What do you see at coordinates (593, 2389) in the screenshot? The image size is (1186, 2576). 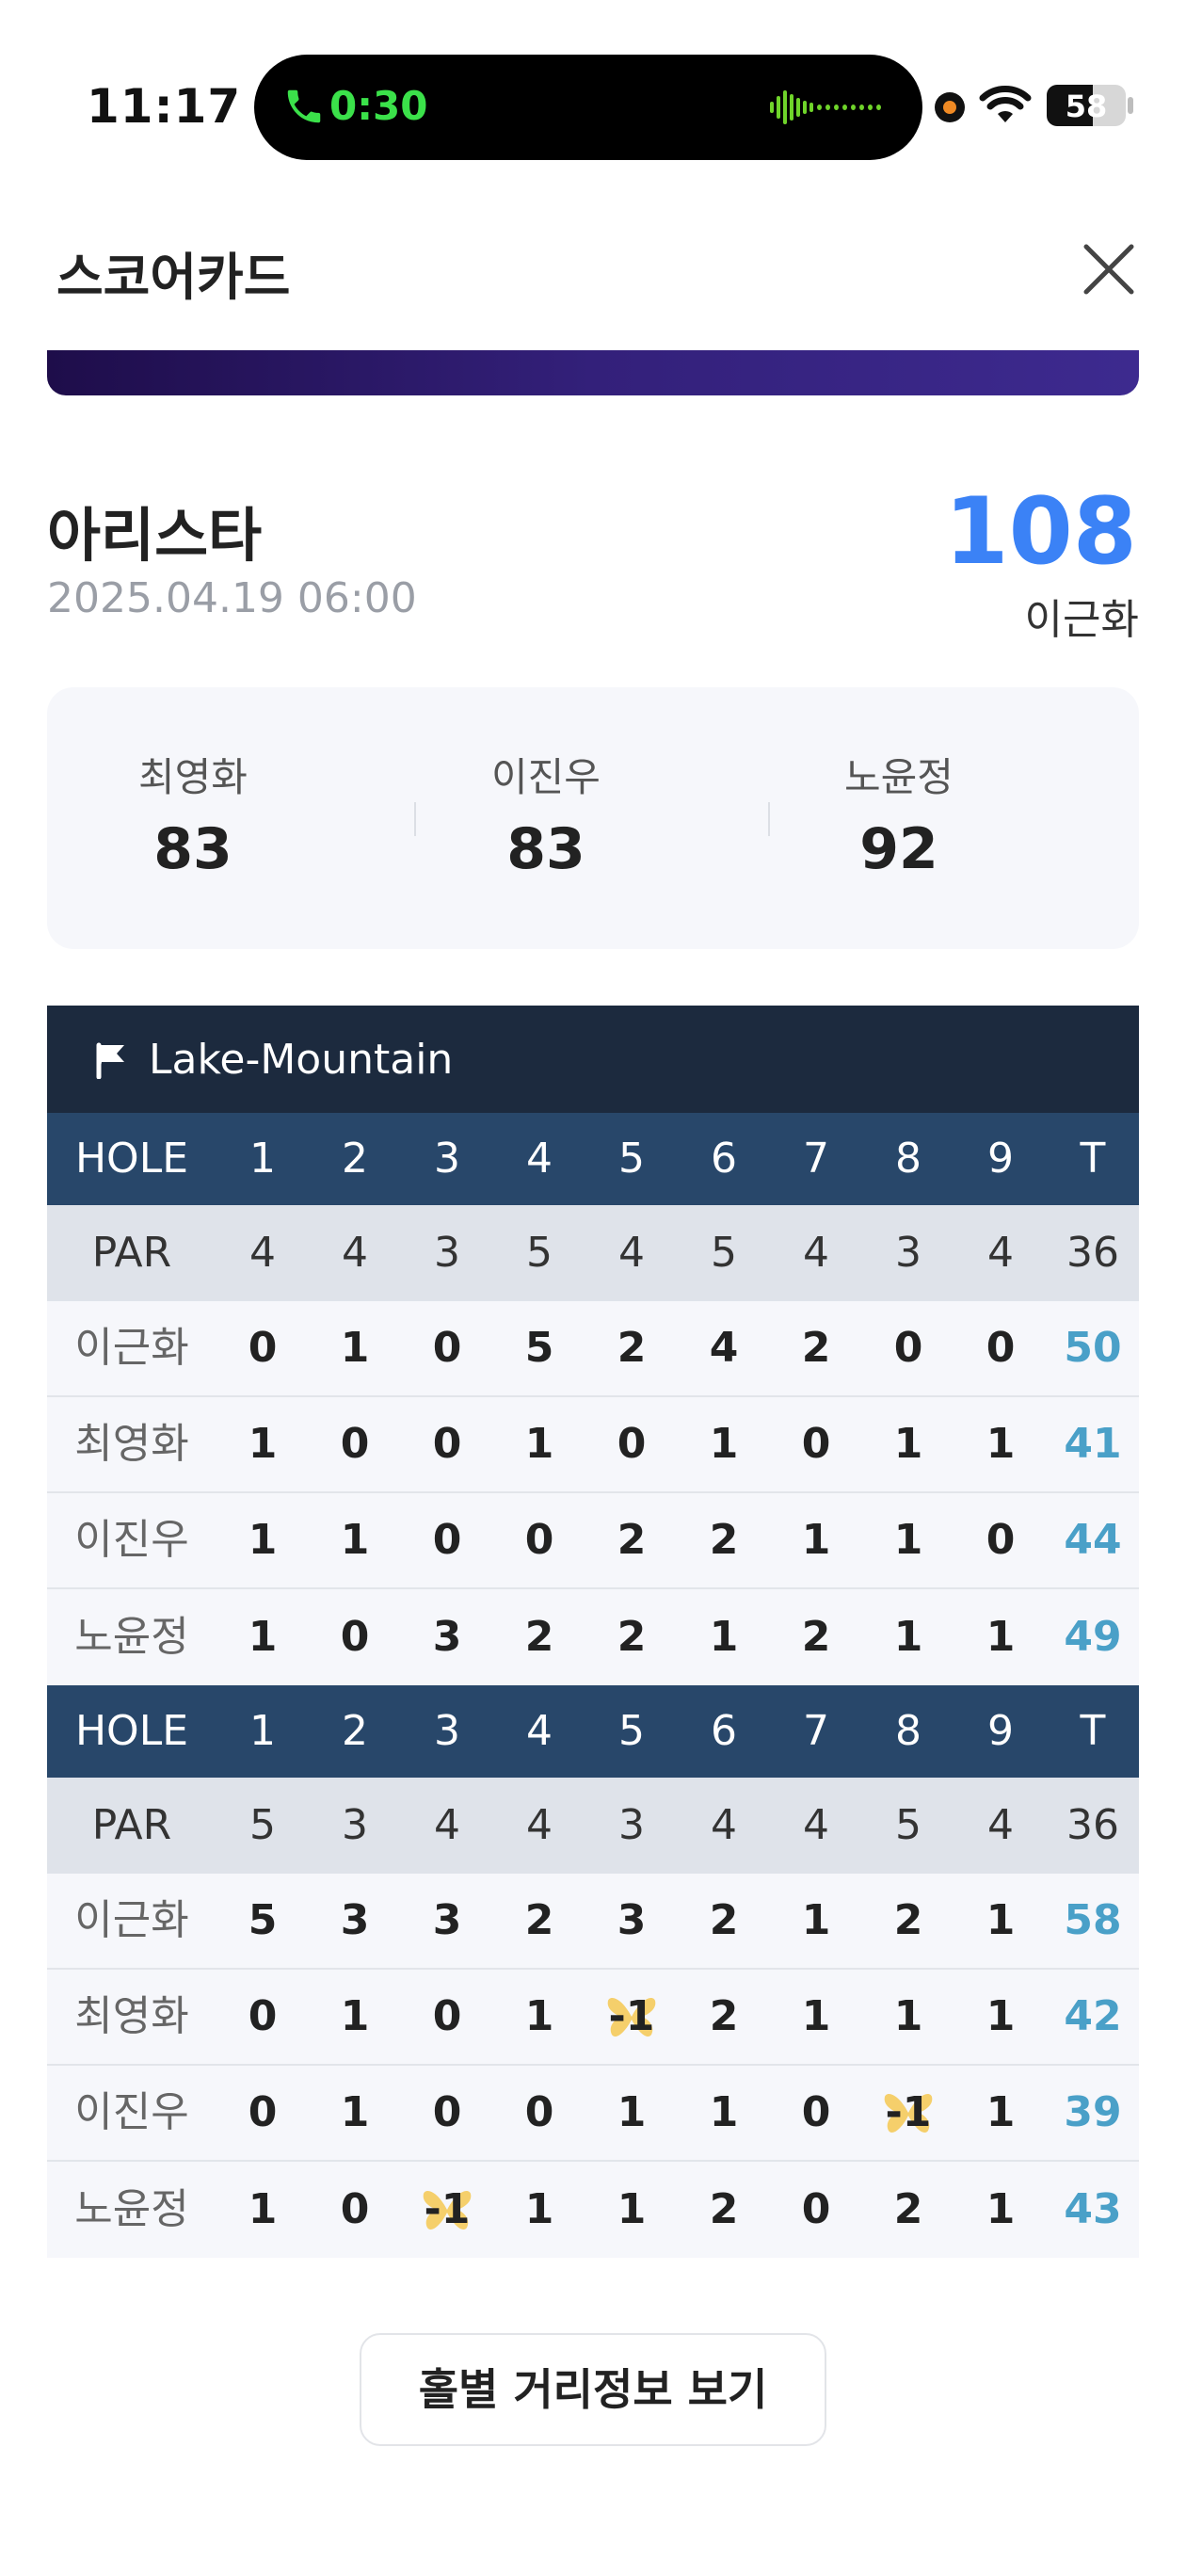 I see `hole-distance-info-button: 홀별 거리정보 보기` at bounding box center [593, 2389].